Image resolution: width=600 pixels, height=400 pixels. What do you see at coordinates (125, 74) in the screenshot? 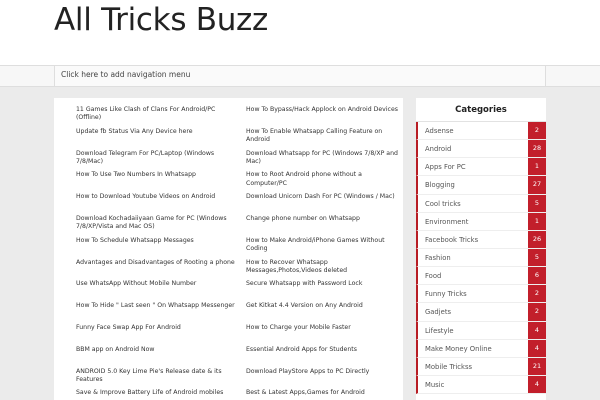
I see `add-navigation-menu-link: Click here to add navigation menu` at bounding box center [125, 74].